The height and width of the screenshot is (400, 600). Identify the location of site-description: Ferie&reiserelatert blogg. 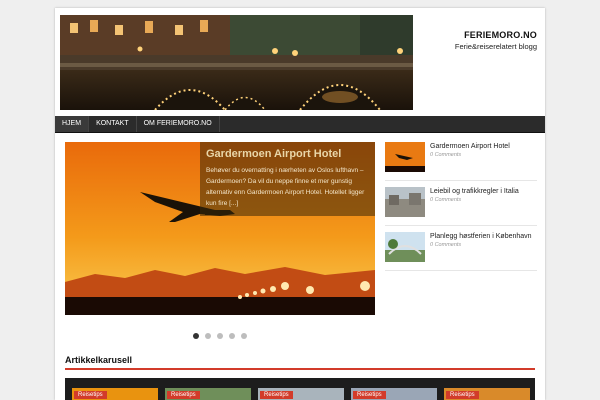
(495, 46).